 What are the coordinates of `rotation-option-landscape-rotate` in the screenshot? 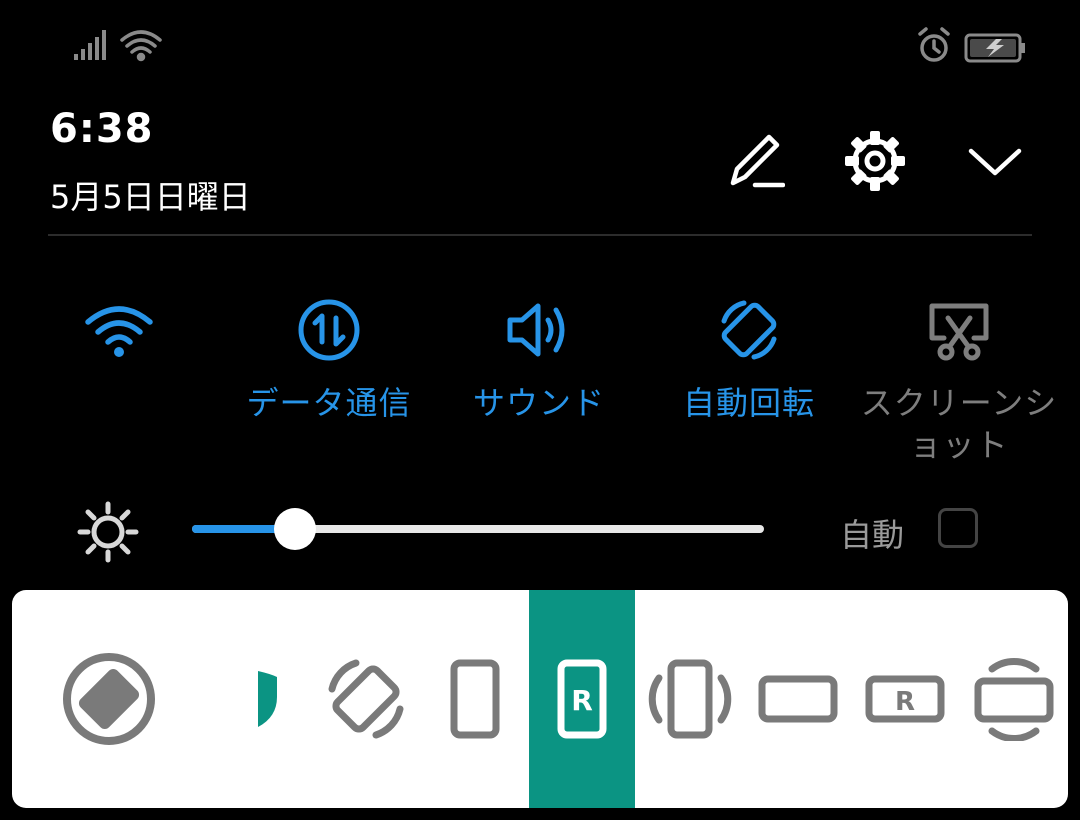 It's located at (1013, 699).